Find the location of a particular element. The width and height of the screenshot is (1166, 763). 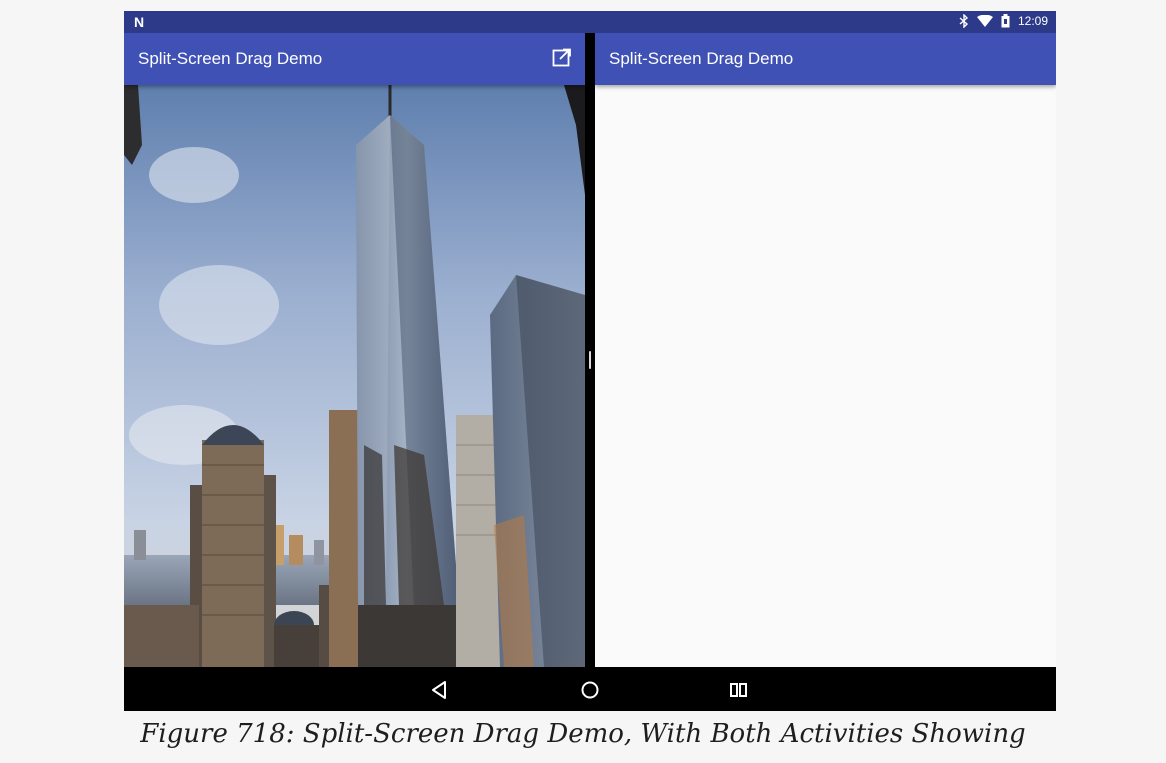

left-app-bar: Split-Screen Drag Demo is located at coordinates (354, 59).